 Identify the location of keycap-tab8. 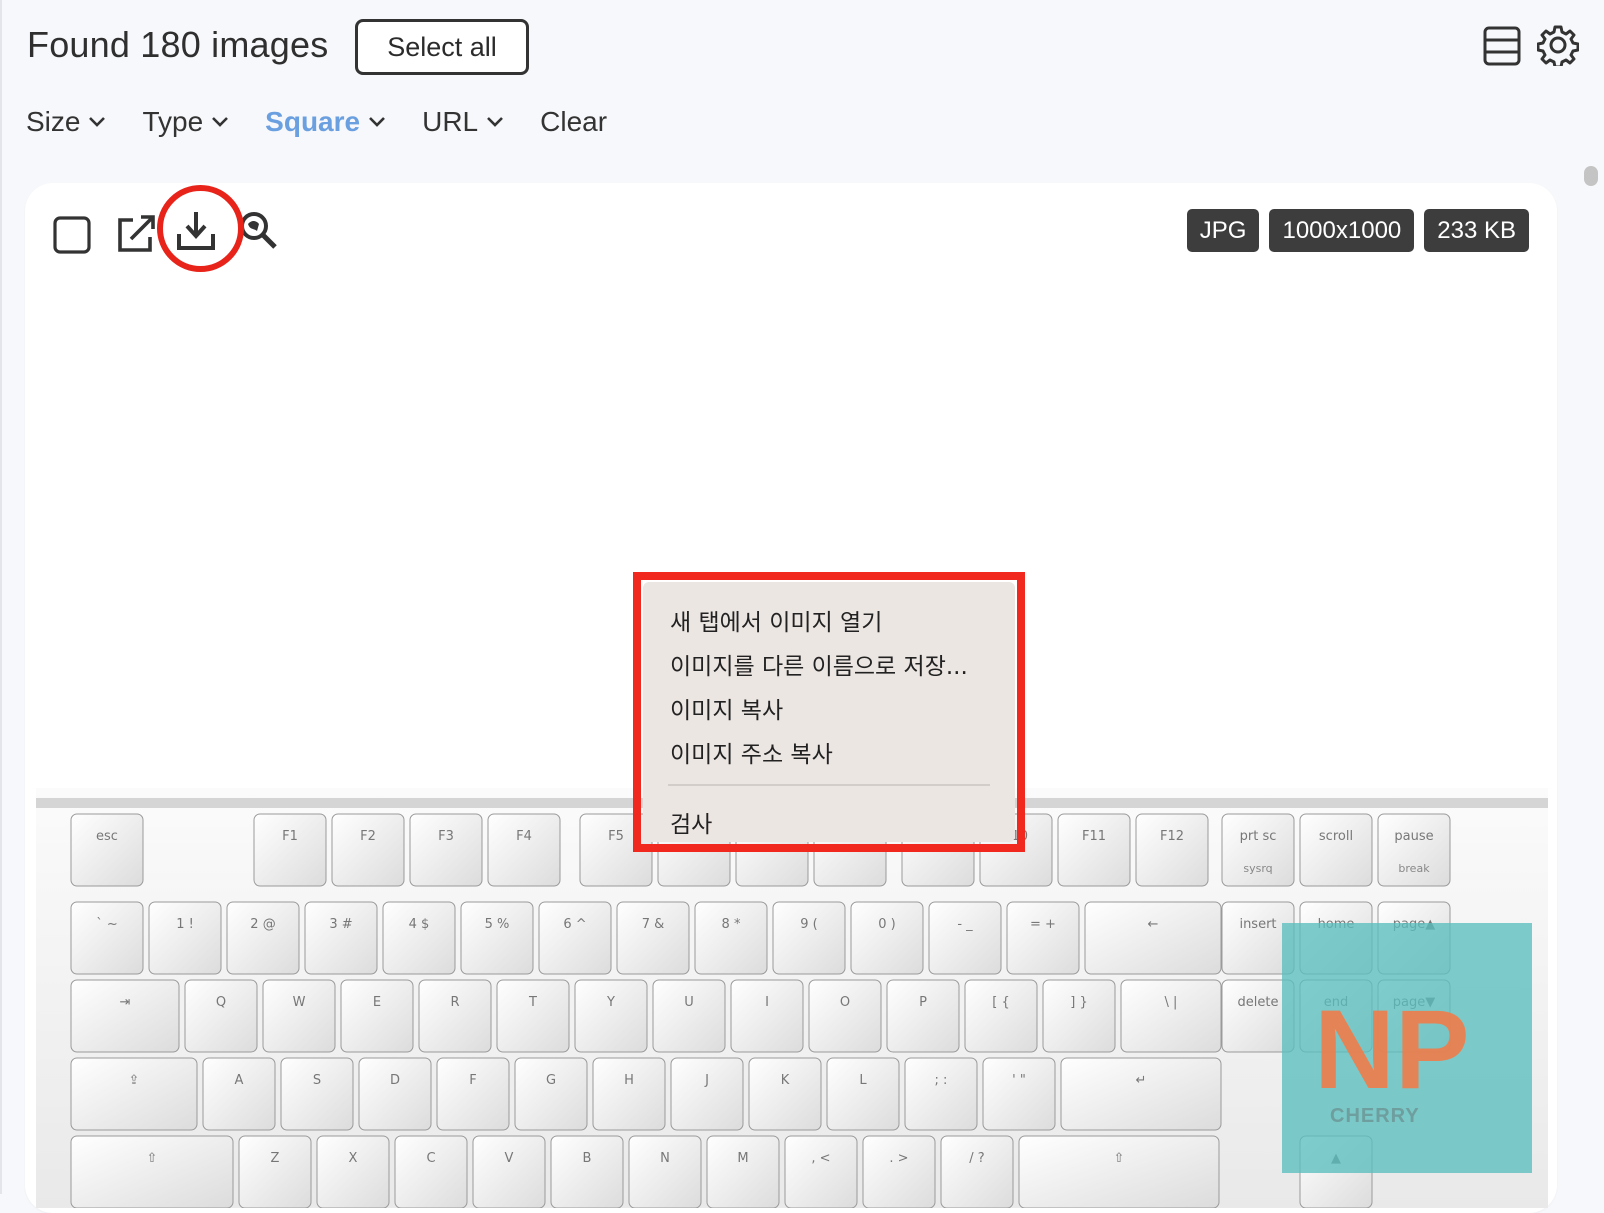
(767, 1016).